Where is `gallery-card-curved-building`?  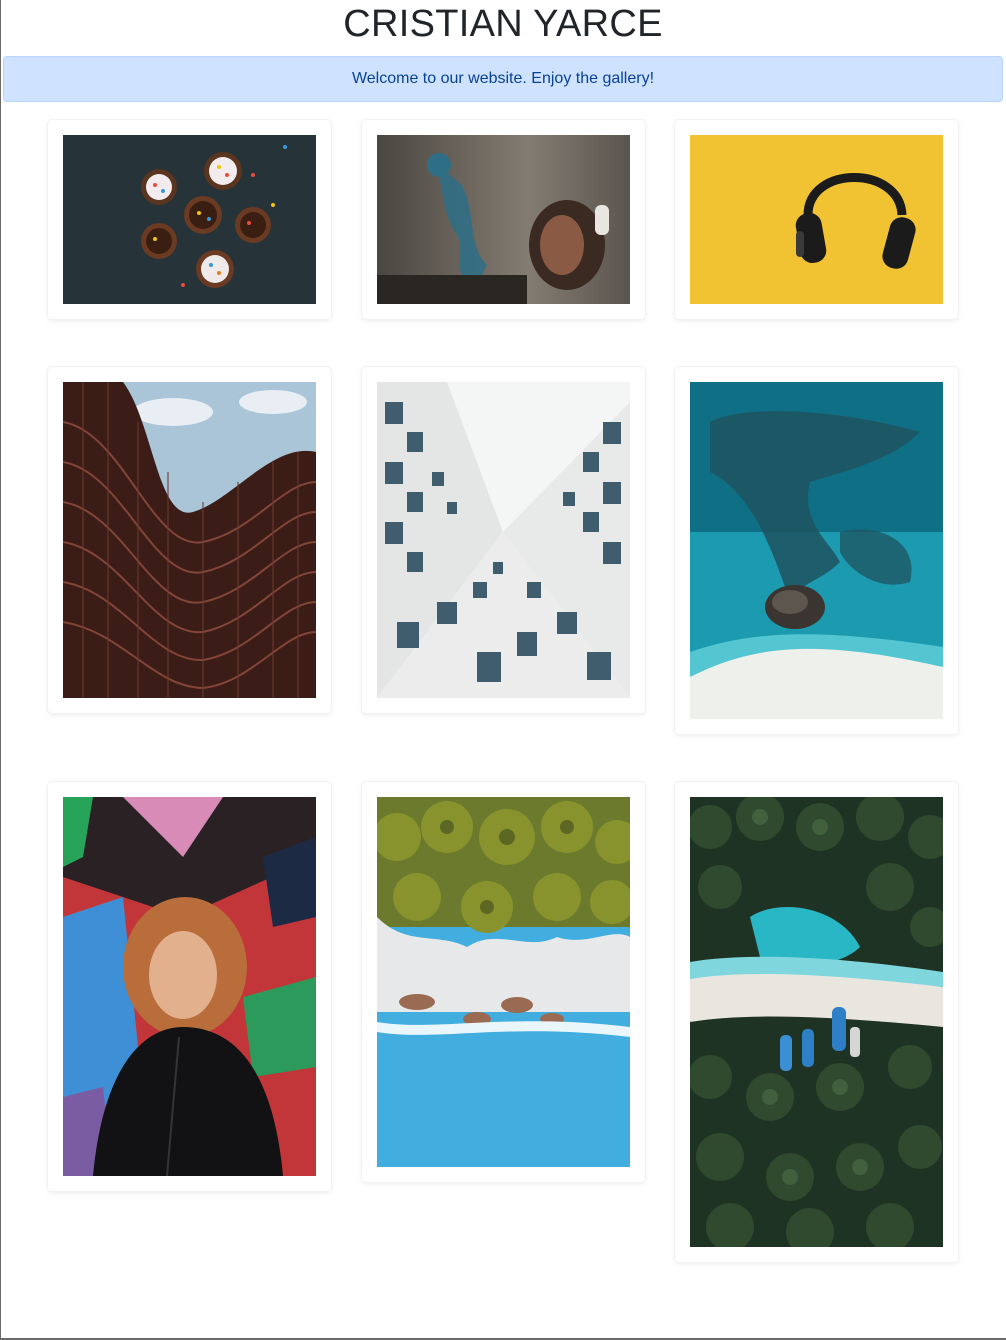 gallery-card-curved-building is located at coordinates (189, 540).